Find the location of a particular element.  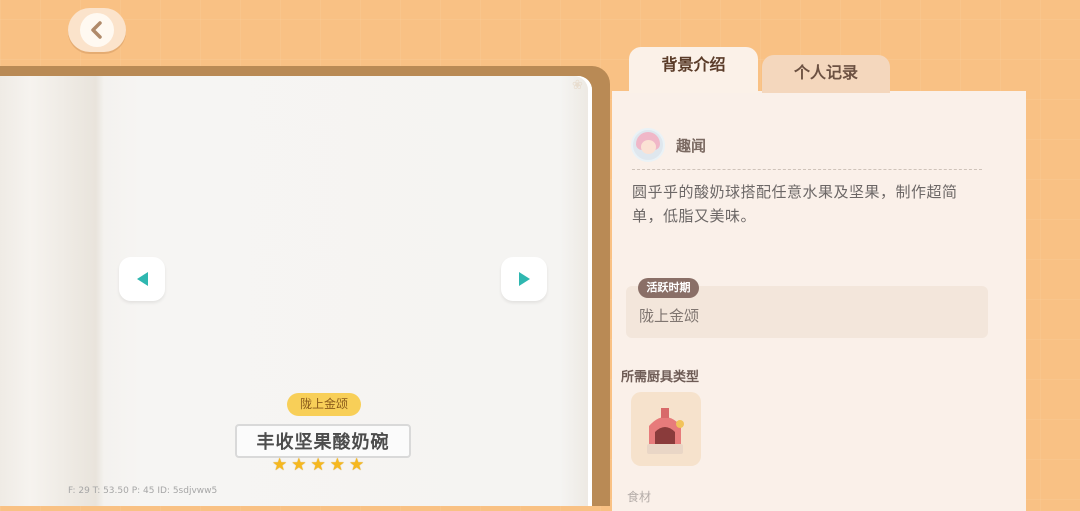

debug-overlay: F: 29 T: 53.50 P: 45 ID: 5sdjvww5 is located at coordinates (143, 491).